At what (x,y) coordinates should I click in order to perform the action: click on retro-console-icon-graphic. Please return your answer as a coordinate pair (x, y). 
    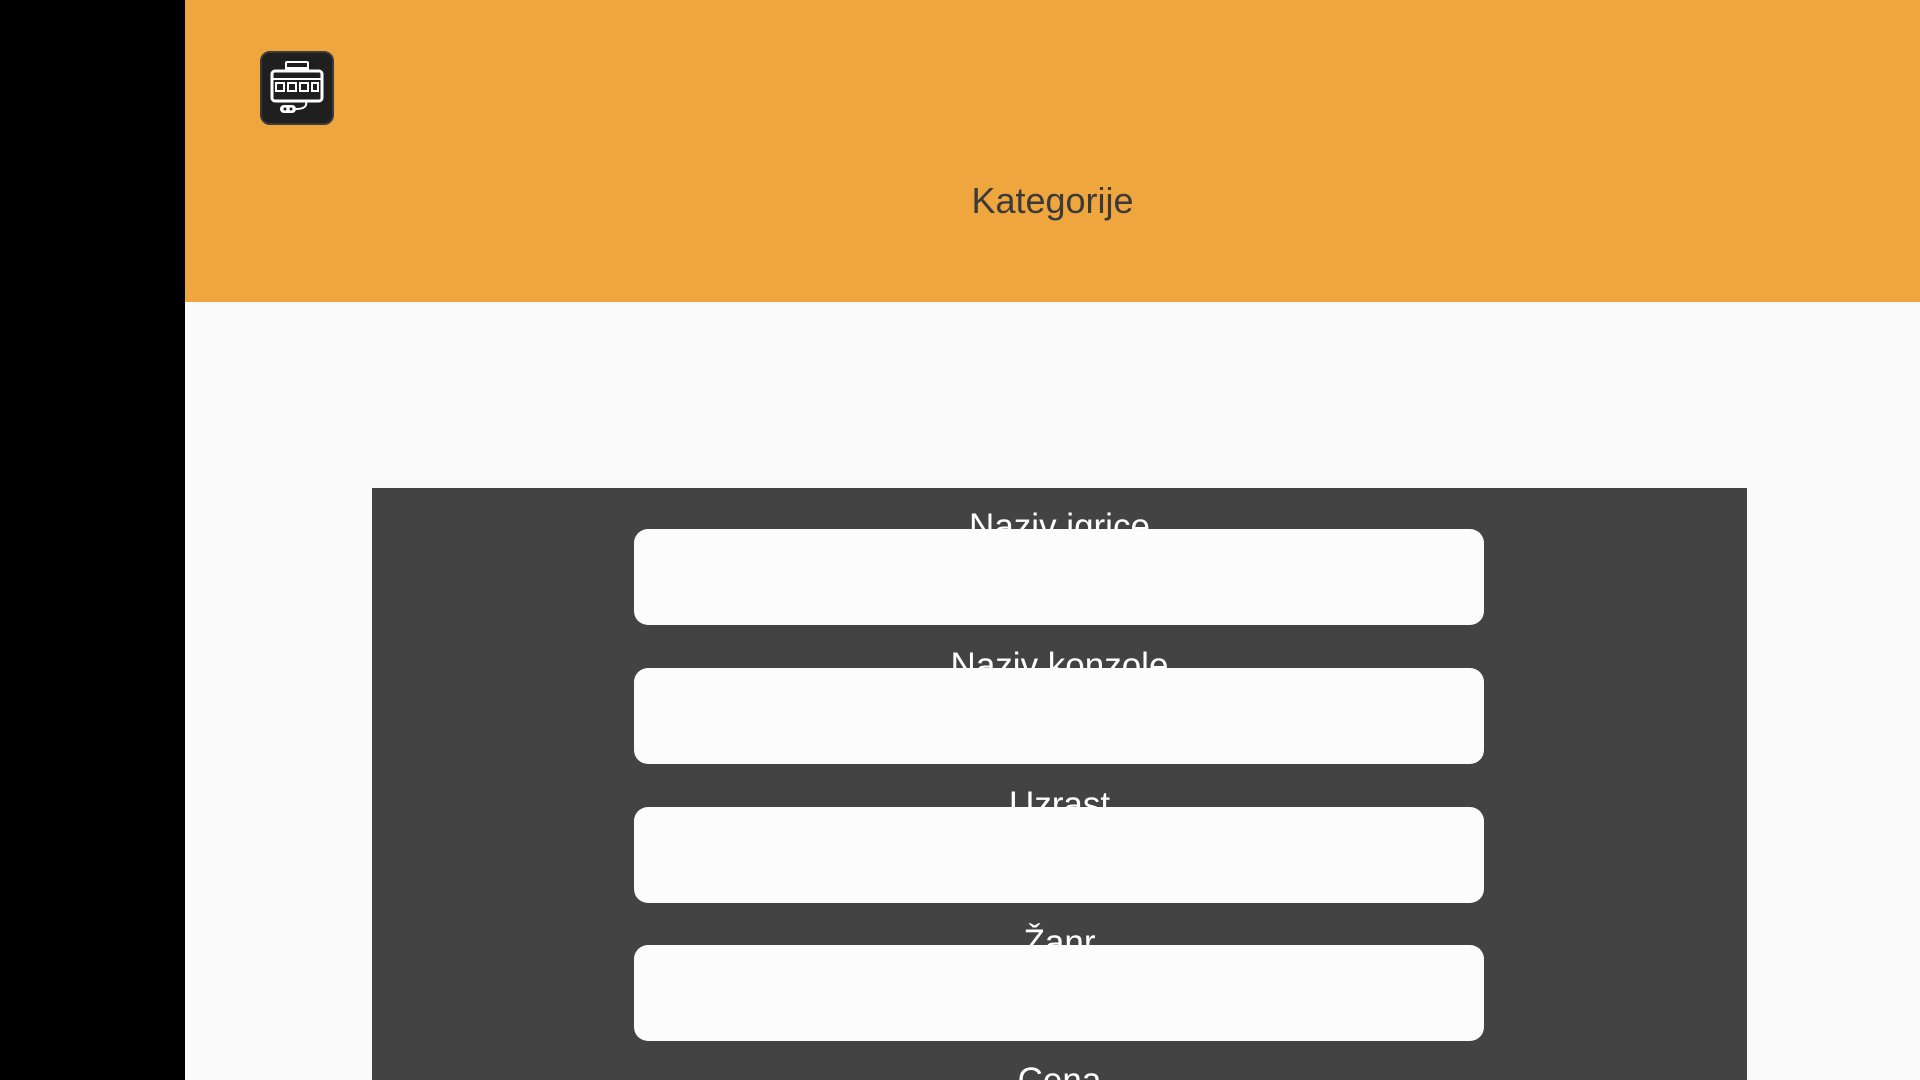
    Looking at the image, I should click on (297, 87).